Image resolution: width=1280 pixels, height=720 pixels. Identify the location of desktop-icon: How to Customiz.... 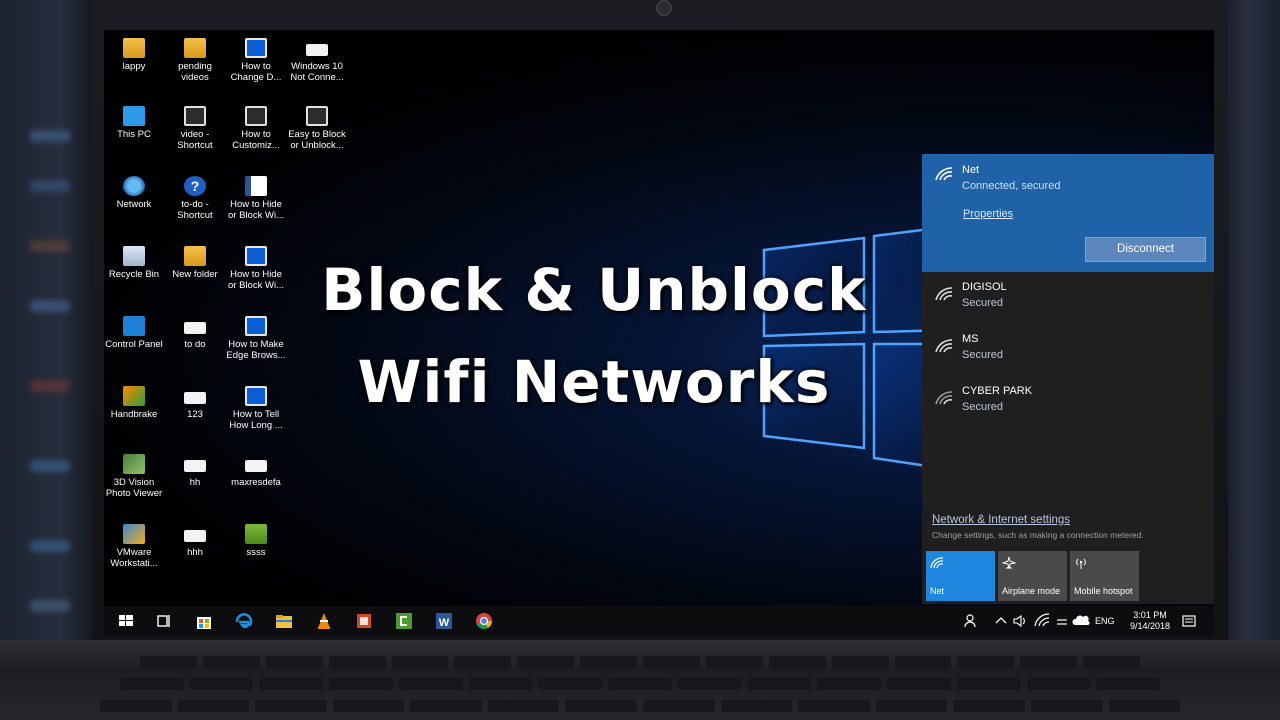
(256, 128).